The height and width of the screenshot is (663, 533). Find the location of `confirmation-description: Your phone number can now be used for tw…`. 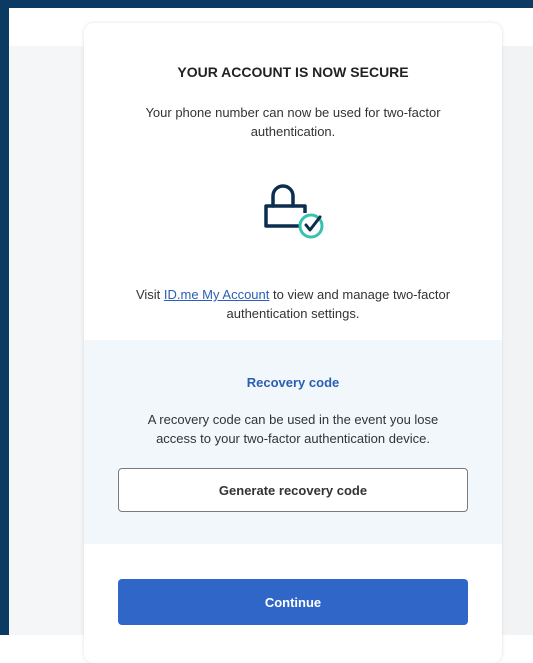

confirmation-description: Your phone number can now be used for tw… is located at coordinates (293, 122).